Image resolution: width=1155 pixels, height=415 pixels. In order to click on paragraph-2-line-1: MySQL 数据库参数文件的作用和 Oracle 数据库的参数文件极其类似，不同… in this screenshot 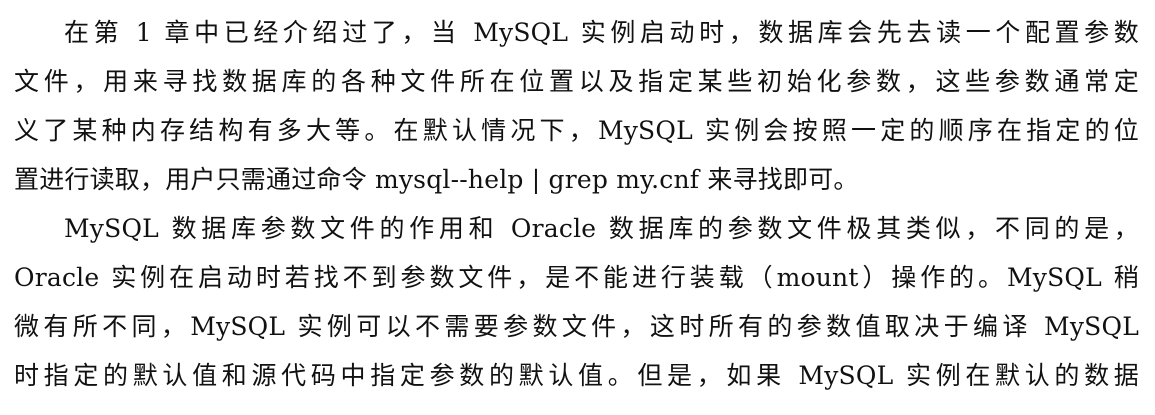, I will do `click(601, 228)`.